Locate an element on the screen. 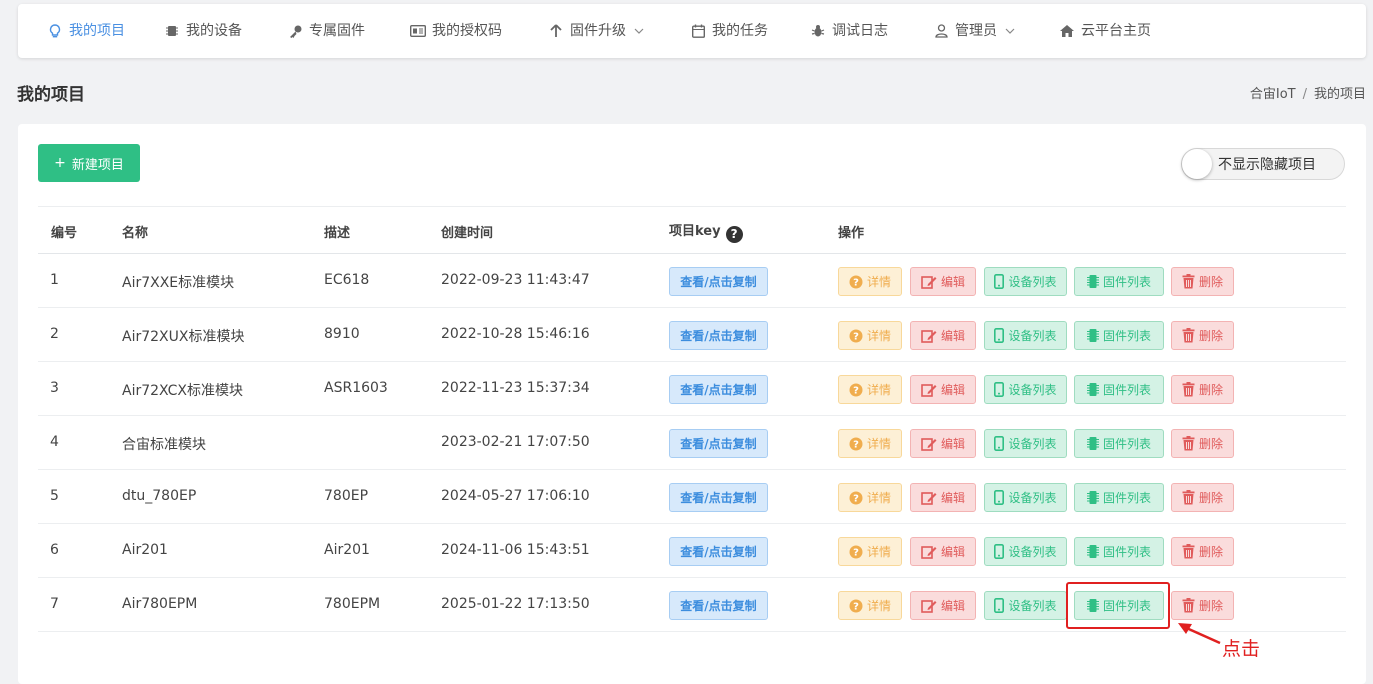  header-id: 编号 is located at coordinates (64, 233).